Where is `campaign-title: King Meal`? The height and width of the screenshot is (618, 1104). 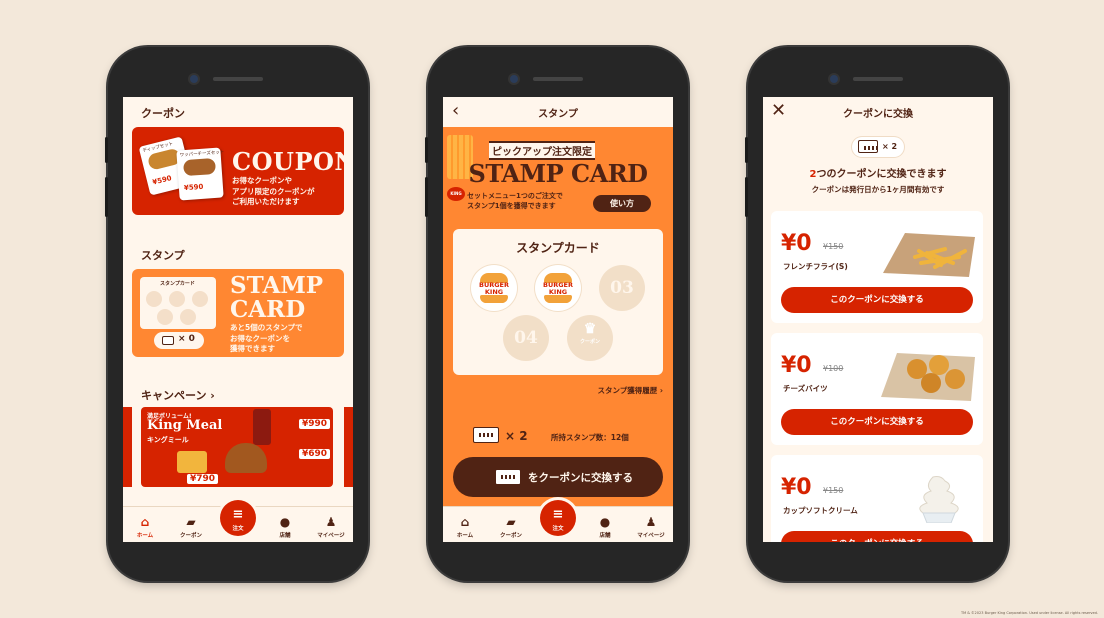
campaign-title: King Meal is located at coordinates (185, 425).